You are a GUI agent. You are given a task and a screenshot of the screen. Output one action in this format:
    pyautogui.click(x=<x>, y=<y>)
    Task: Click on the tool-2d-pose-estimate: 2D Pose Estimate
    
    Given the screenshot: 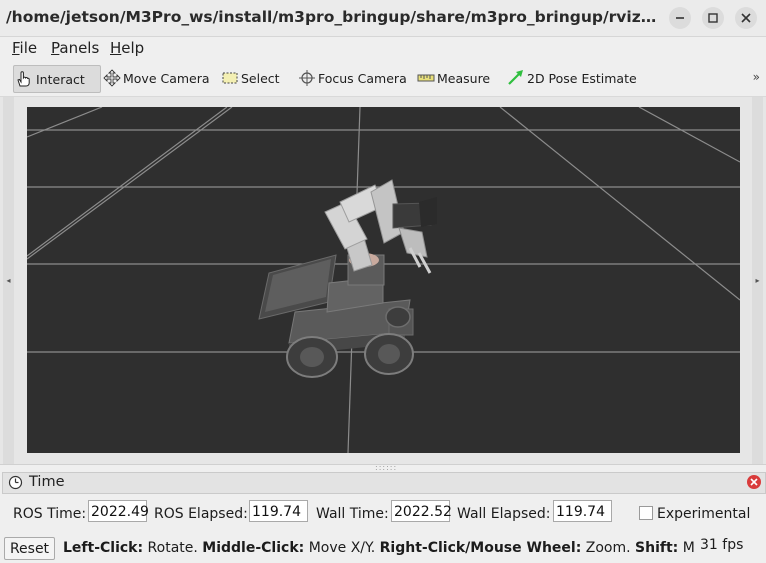 What is the action you would take?
    pyautogui.click(x=572, y=78)
    